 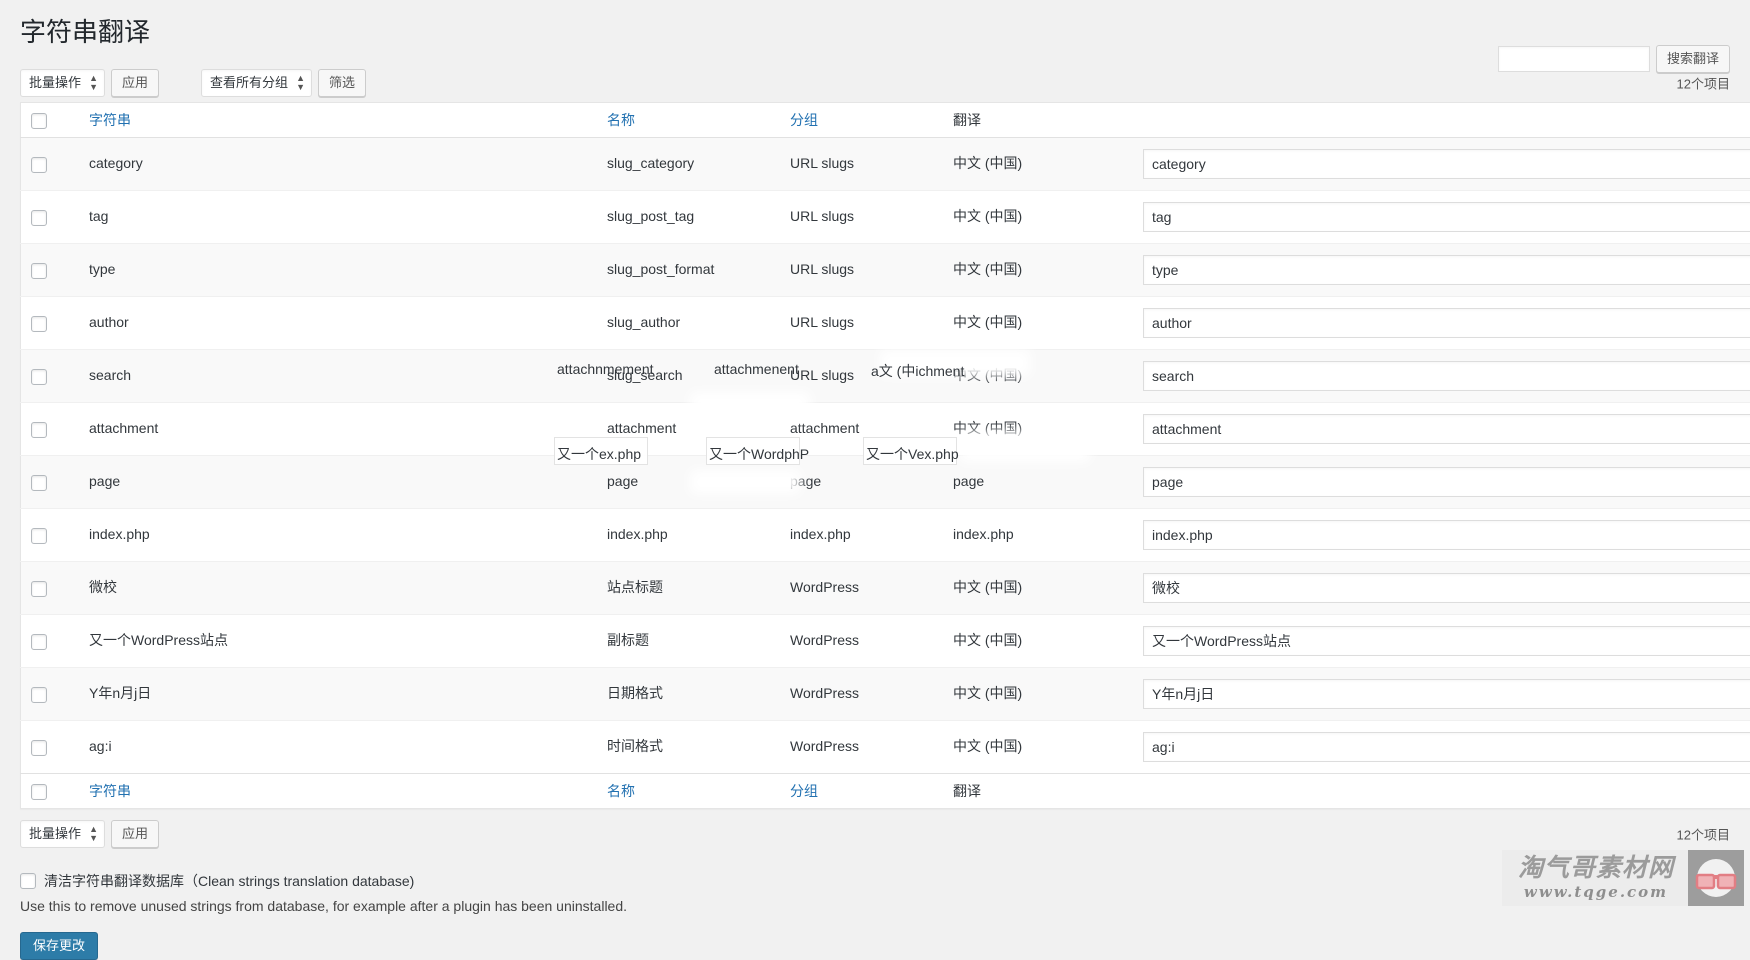 I want to click on column-footer-group: 分组, so click(x=861, y=791).